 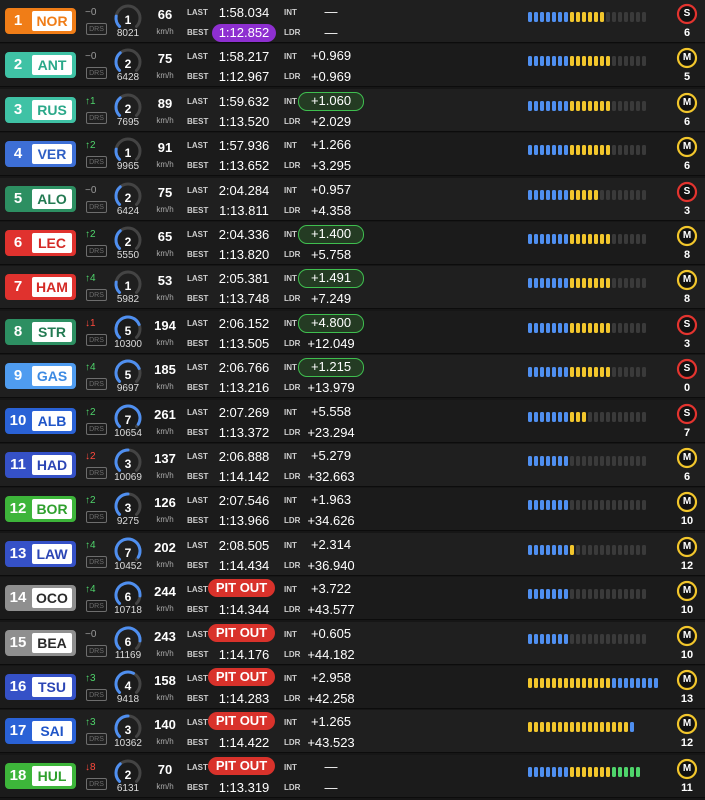 I want to click on gear-number: 6, so click(x=128, y=642).